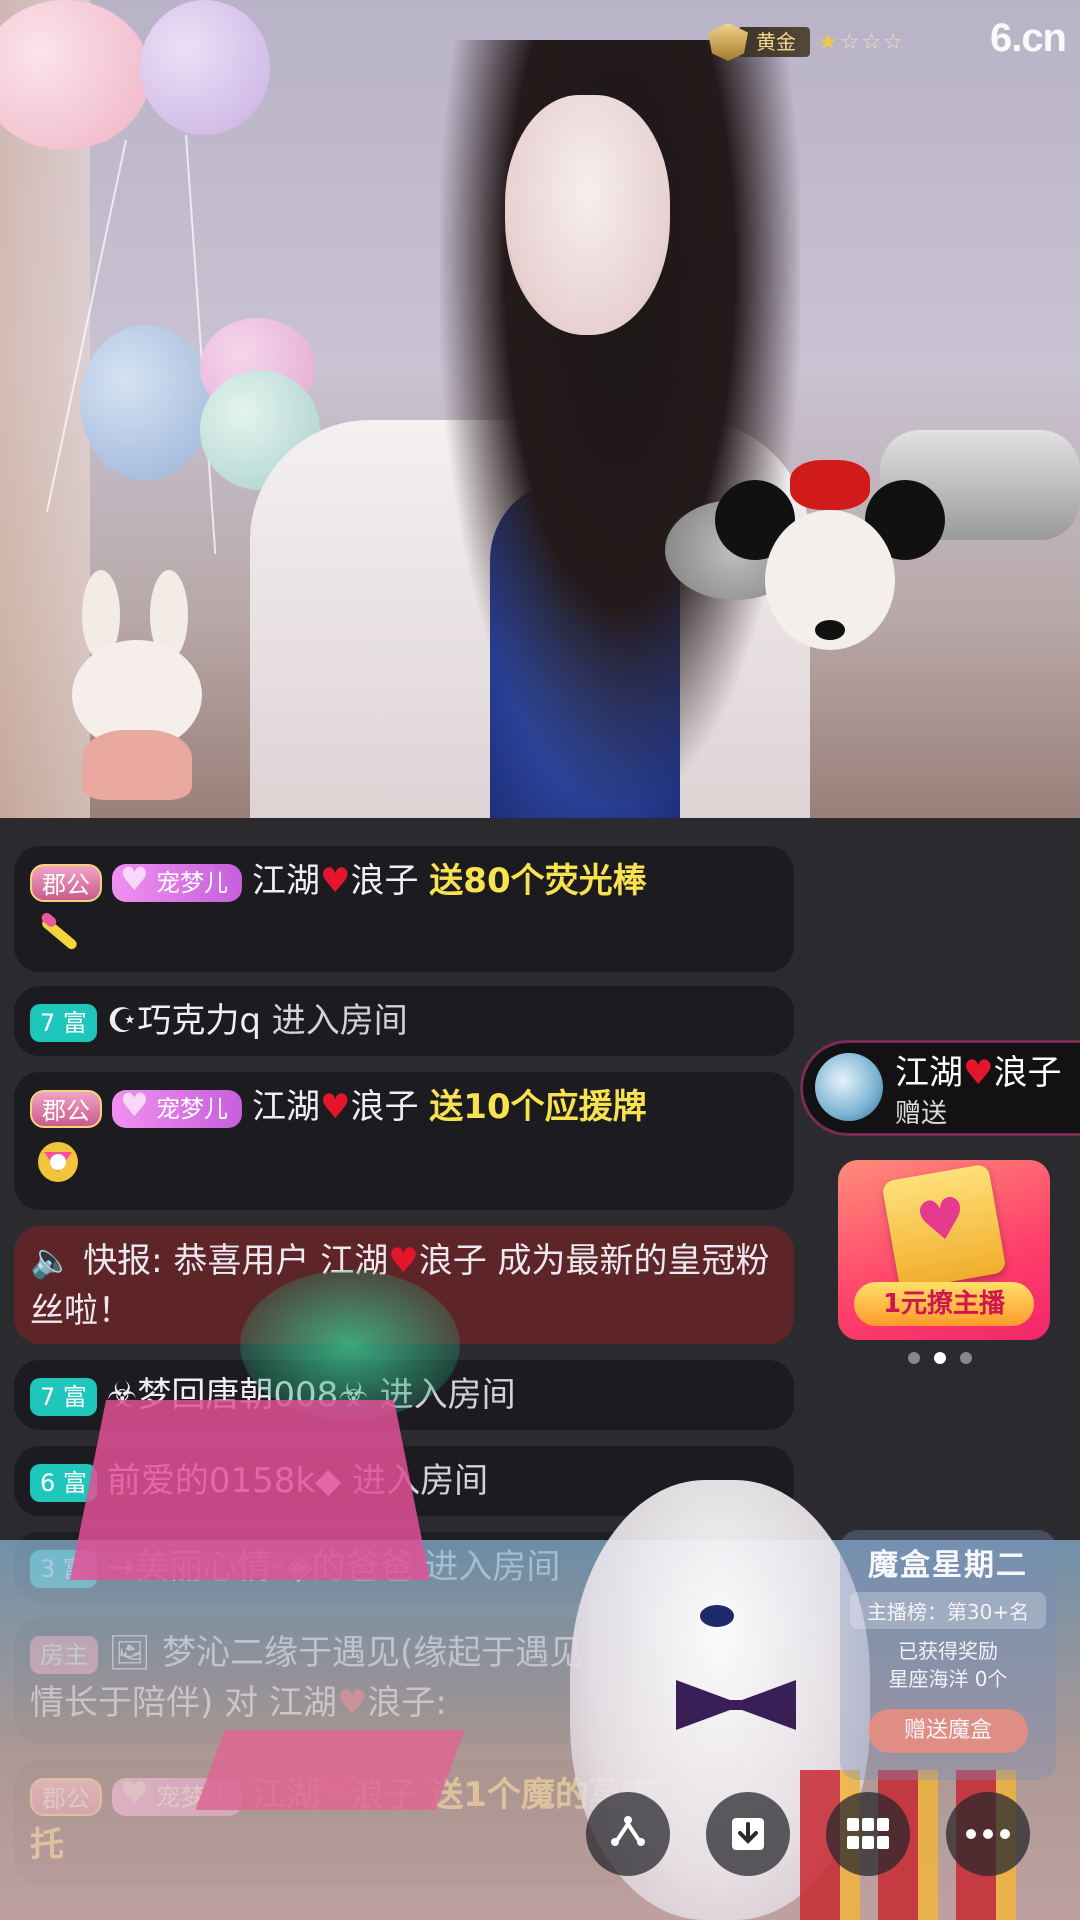 The image size is (1080, 1920). I want to click on more-icon, so click(988, 1834).